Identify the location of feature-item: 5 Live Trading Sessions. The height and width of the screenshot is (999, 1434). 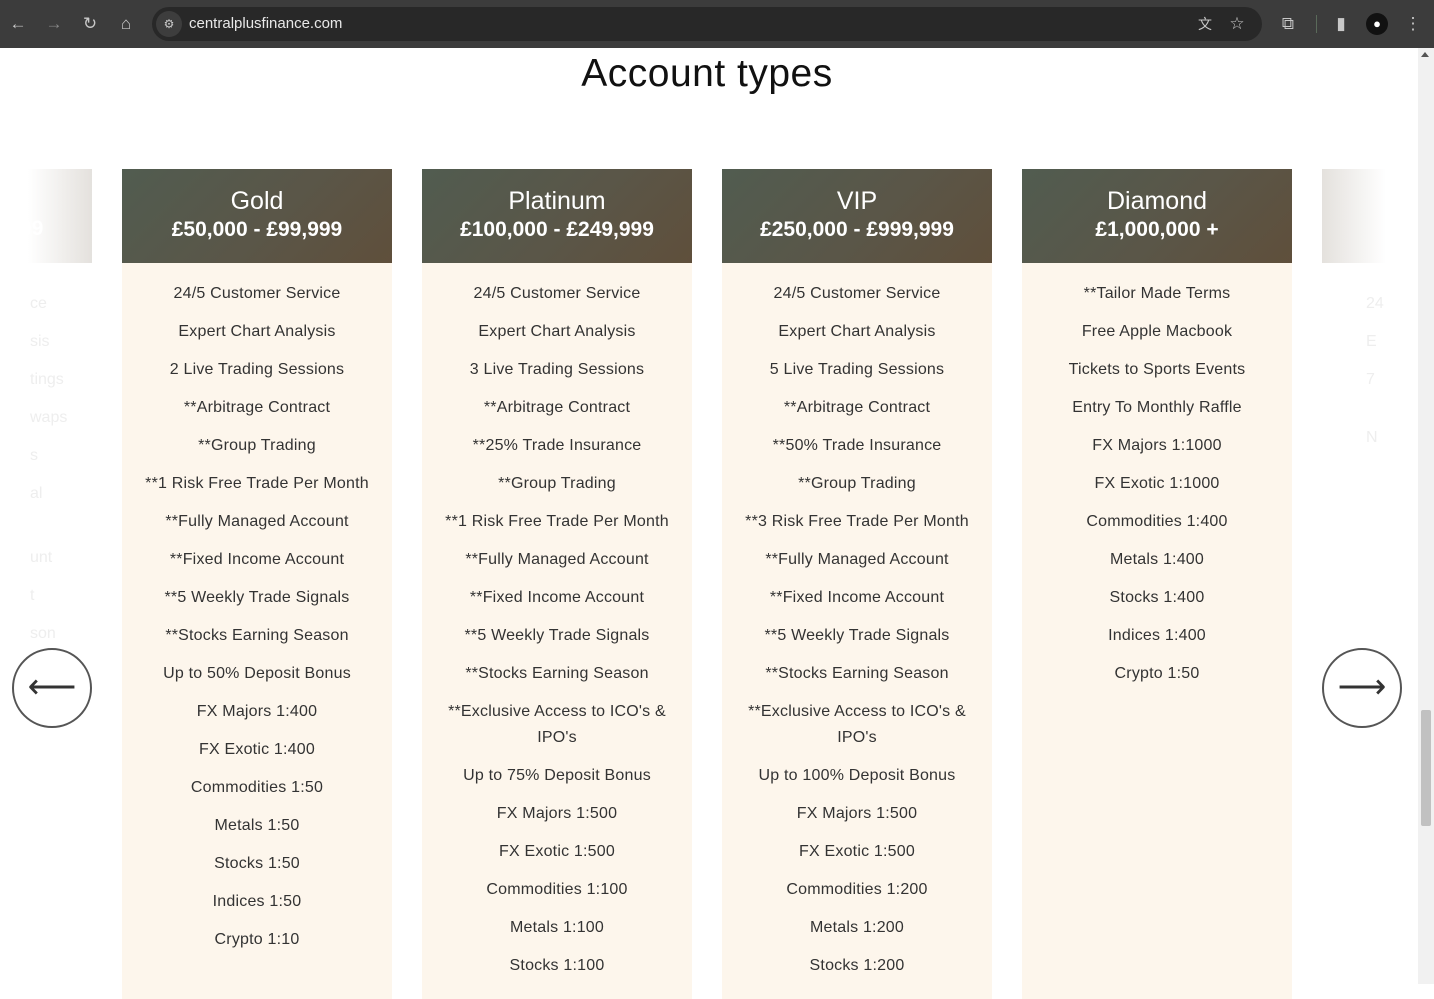
(857, 369).